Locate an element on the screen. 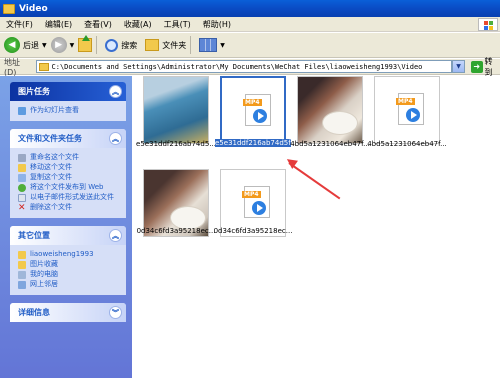 The image size is (500, 378). folder-icon is located at coordinates (43, 66).